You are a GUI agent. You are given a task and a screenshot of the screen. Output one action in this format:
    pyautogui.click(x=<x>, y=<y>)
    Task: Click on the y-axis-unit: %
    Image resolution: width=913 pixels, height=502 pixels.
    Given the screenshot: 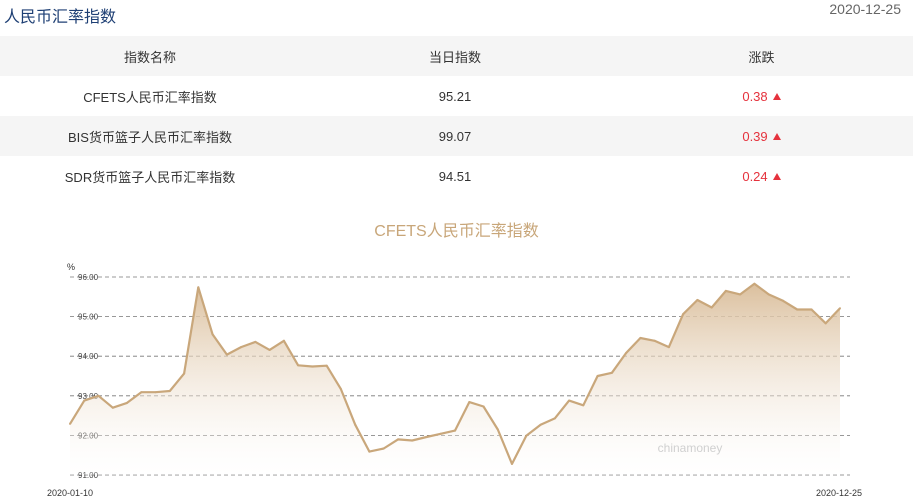 What is the action you would take?
    pyautogui.click(x=71, y=267)
    